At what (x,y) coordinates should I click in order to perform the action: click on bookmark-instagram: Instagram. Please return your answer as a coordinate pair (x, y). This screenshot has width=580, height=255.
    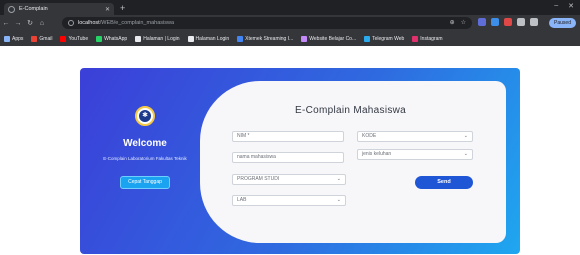
    Looking at the image, I should click on (427, 38).